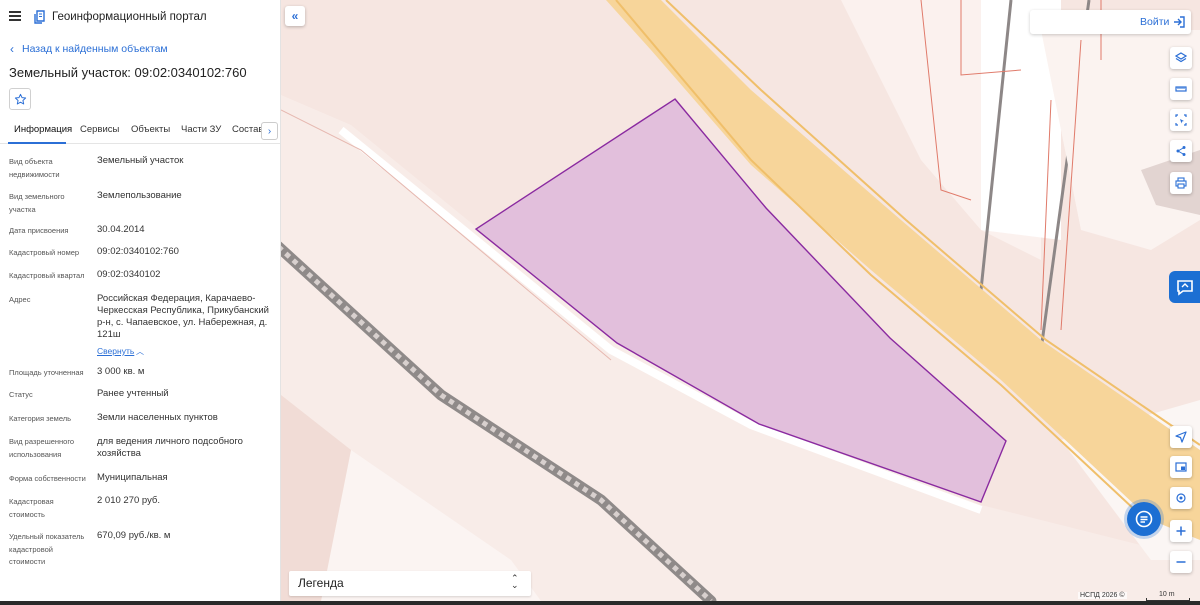 The width and height of the screenshot is (1200, 605). Describe the element at coordinates (1167, 594) in the screenshot. I see `scale-label: 10 m` at that location.